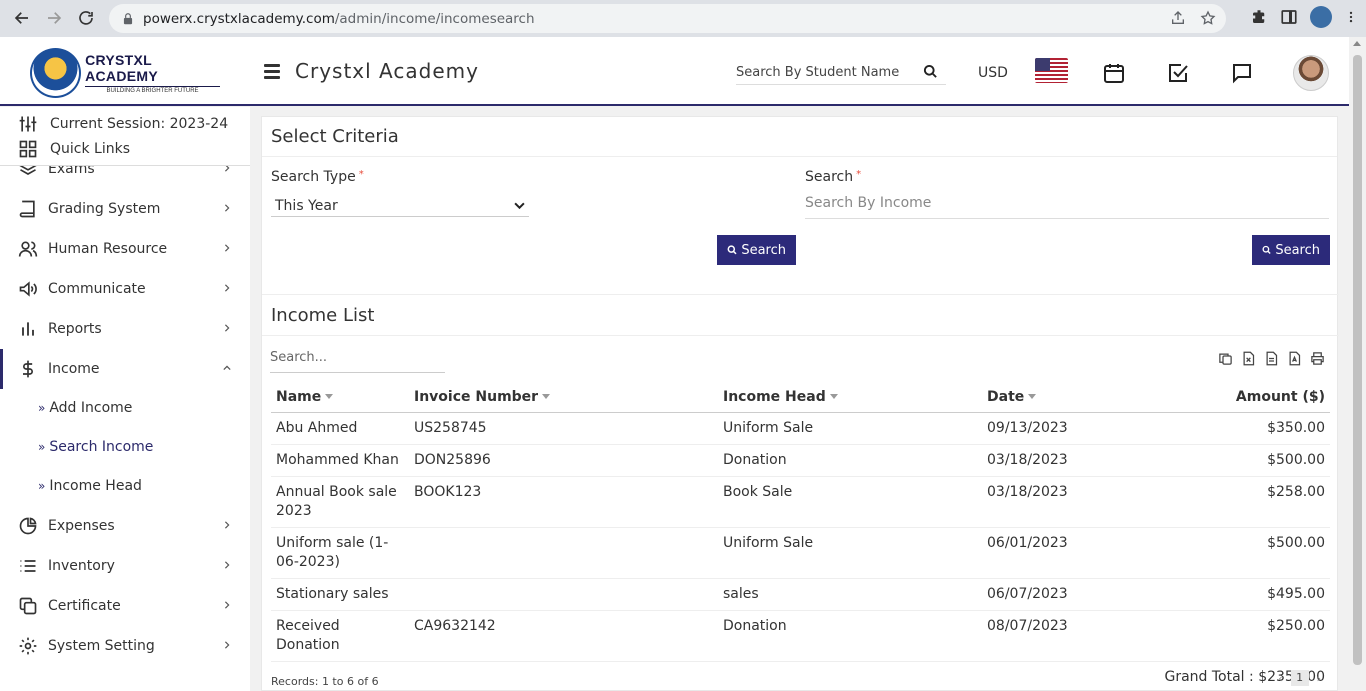 The width and height of the screenshot is (1366, 691). I want to click on sidebar-item-label: Income, so click(74, 369).